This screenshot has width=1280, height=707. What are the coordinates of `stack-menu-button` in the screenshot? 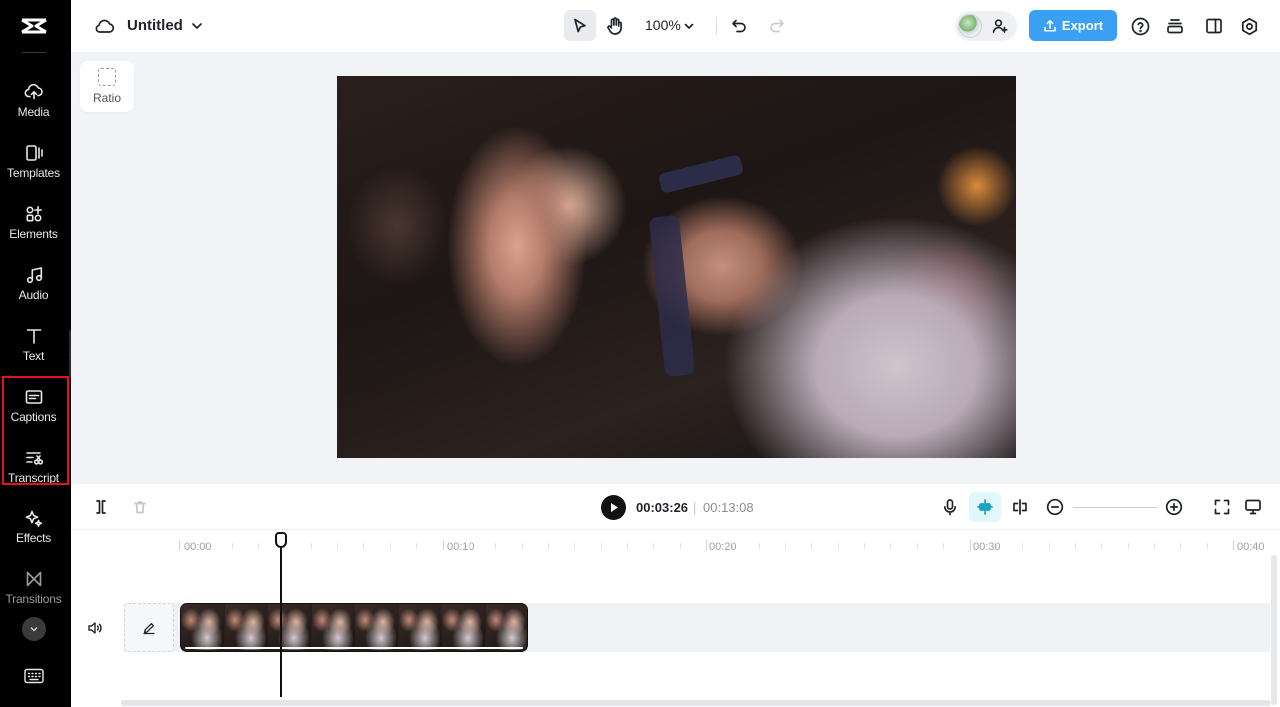 It's located at (1175, 26).